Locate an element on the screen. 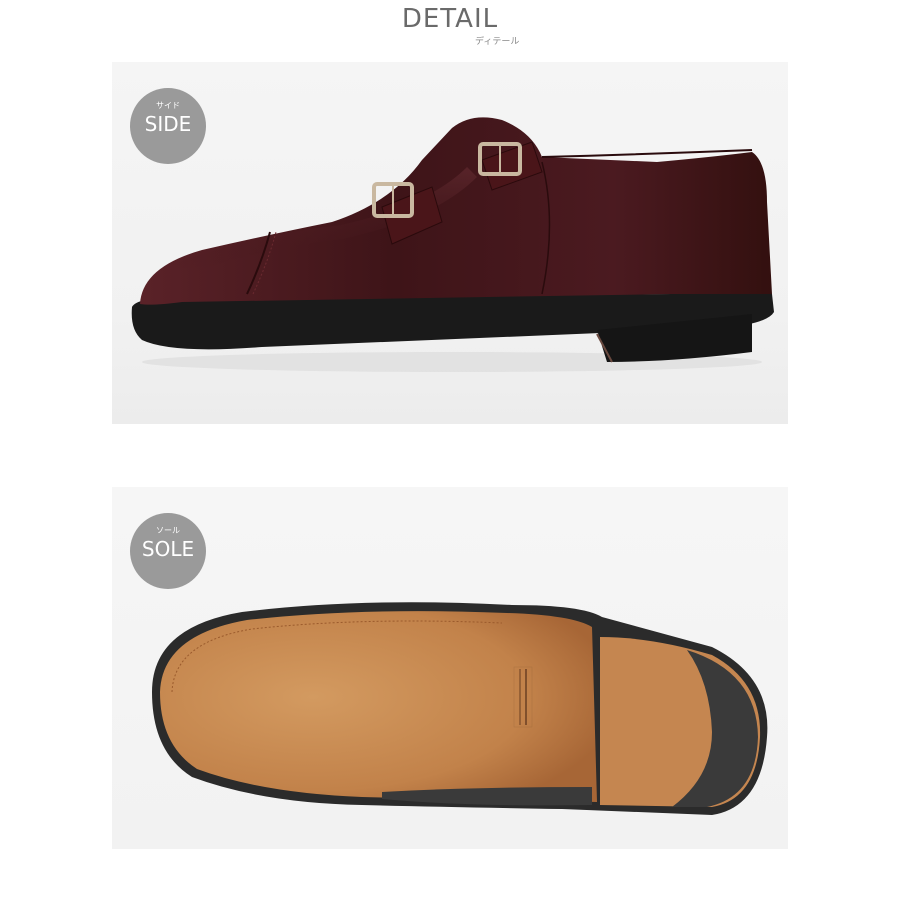  sole-badge-label: SOLE is located at coordinates (168, 549).